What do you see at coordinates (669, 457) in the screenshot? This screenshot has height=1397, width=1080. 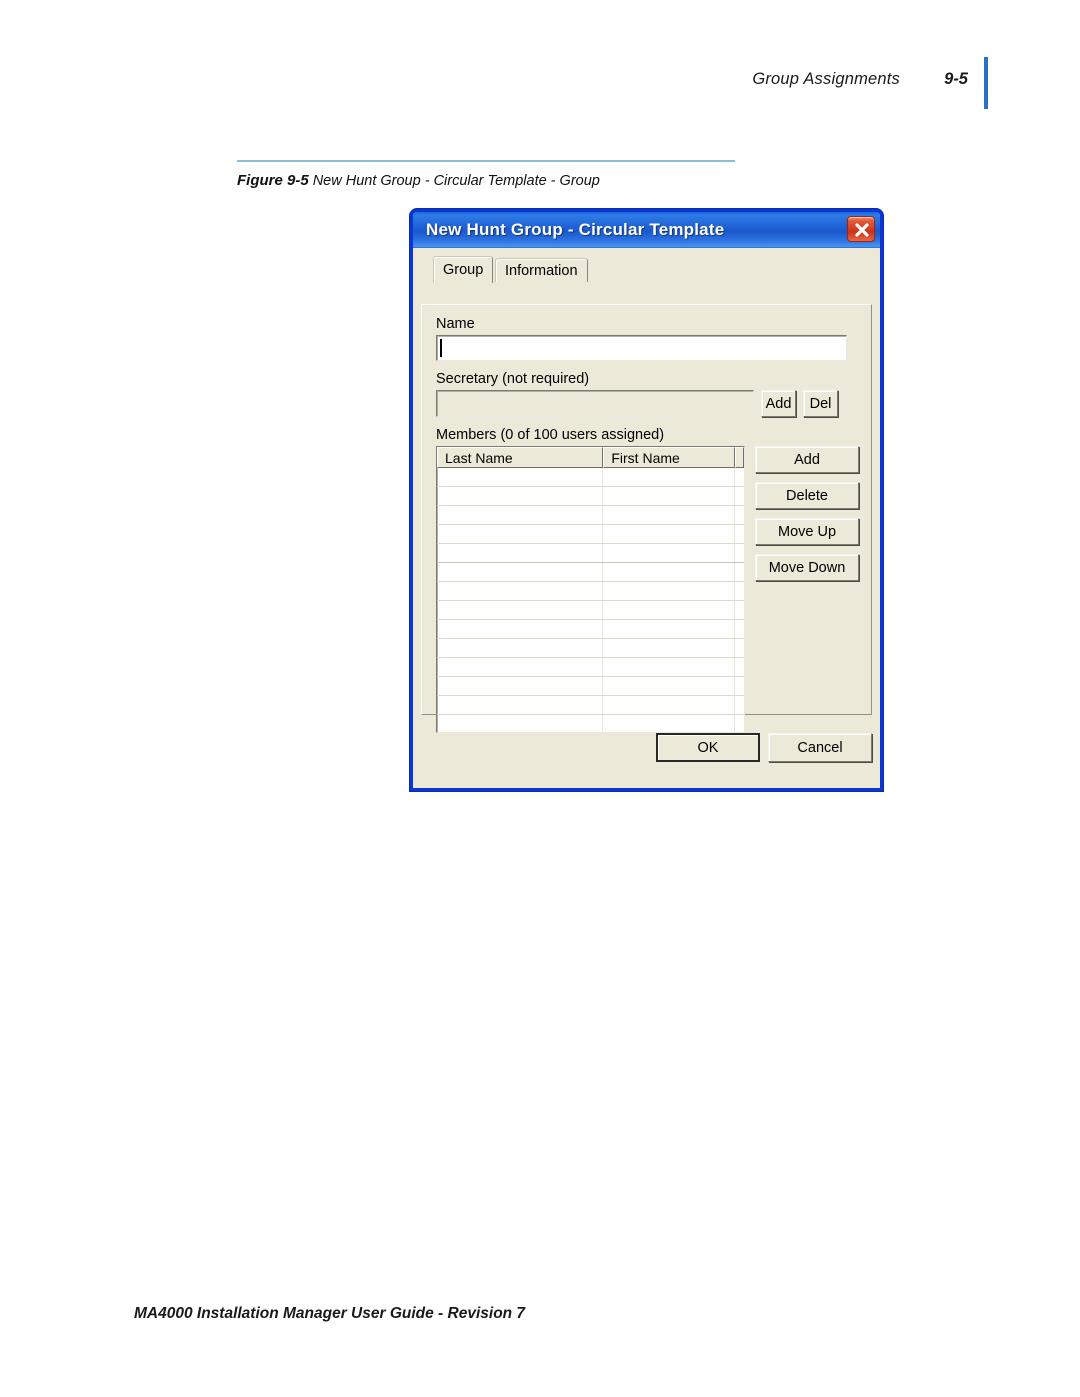 I see `column-header-first-name: First Name` at bounding box center [669, 457].